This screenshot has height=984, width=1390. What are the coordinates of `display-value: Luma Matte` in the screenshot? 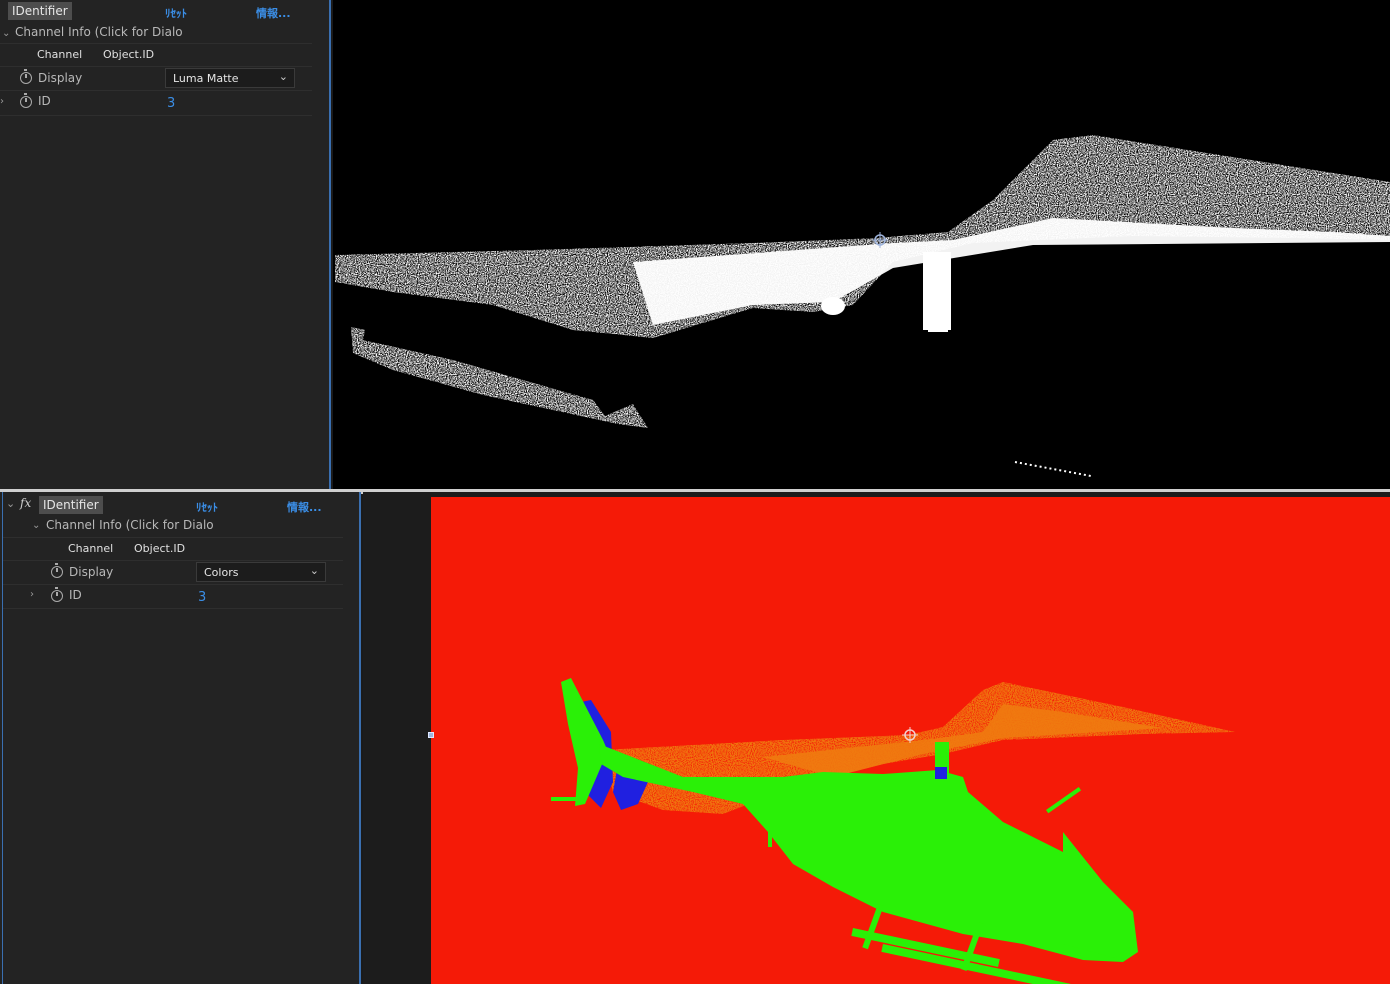 It's located at (206, 78).